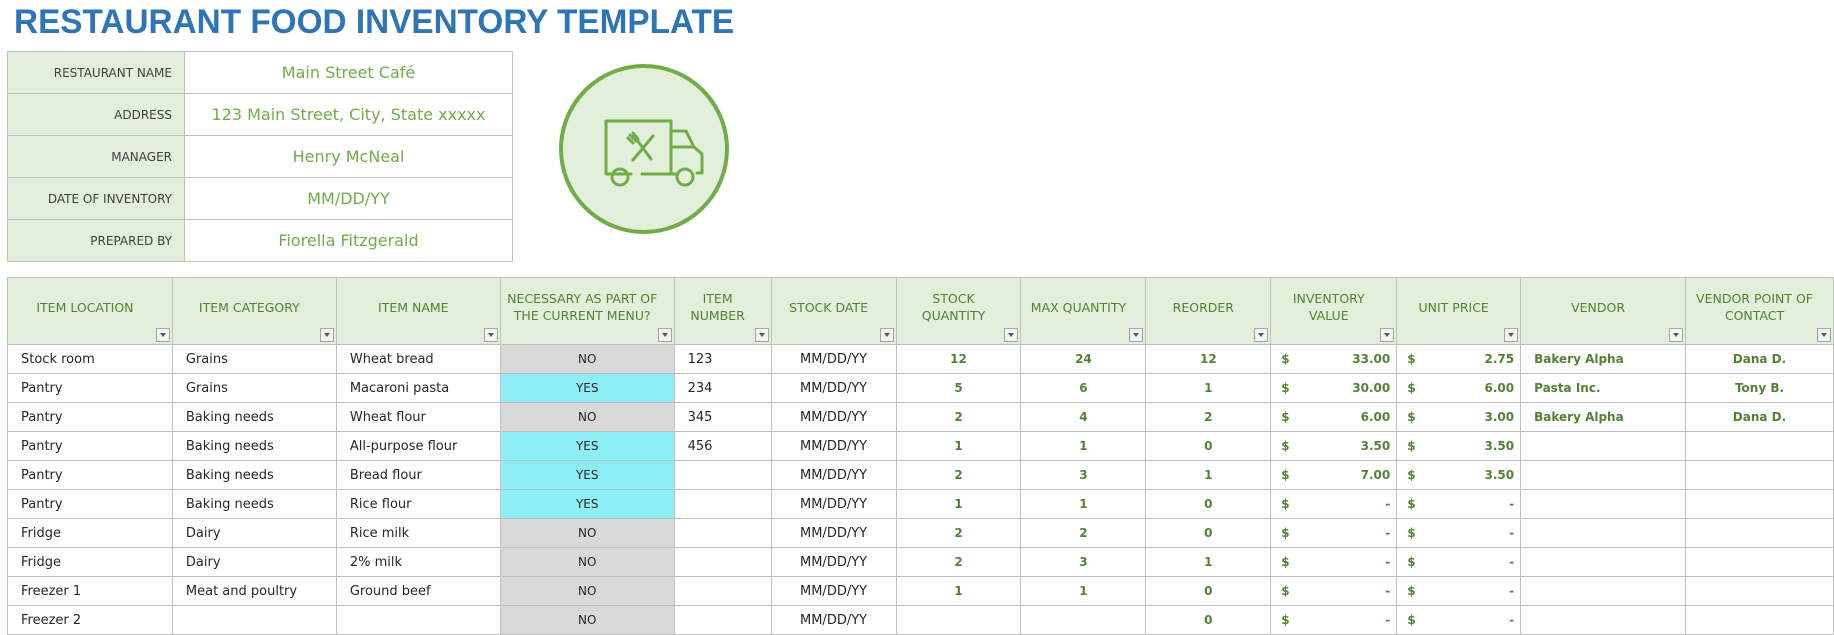 The width and height of the screenshot is (1834, 635). Describe the element at coordinates (1083, 417) in the screenshot. I see `max-quantity-cell: 4` at that location.